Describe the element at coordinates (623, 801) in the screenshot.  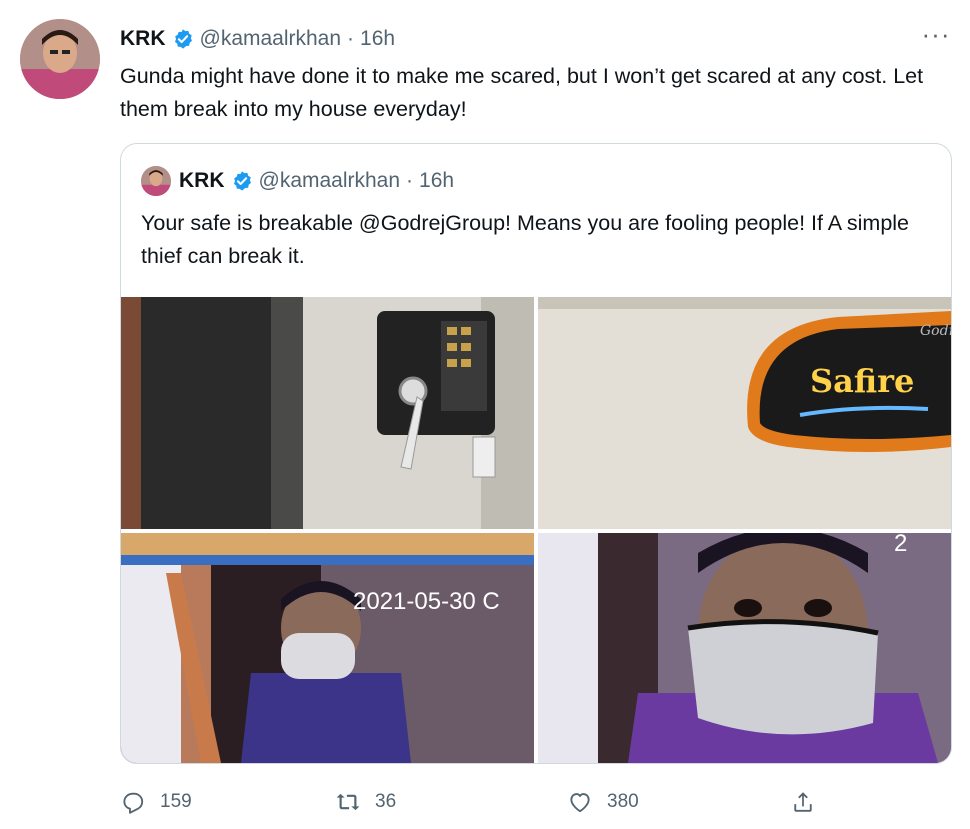
I see `like-count: 380` at that location.